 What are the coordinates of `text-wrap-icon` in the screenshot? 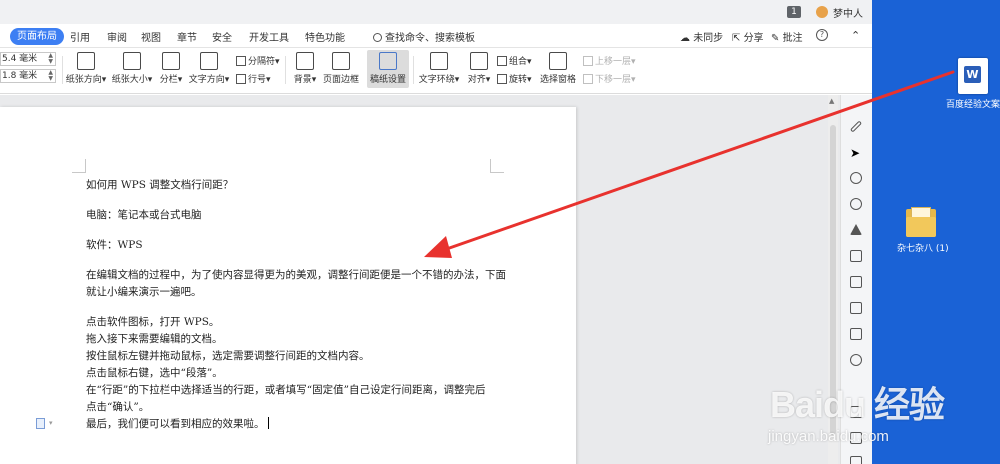 It's located at (439, 61).